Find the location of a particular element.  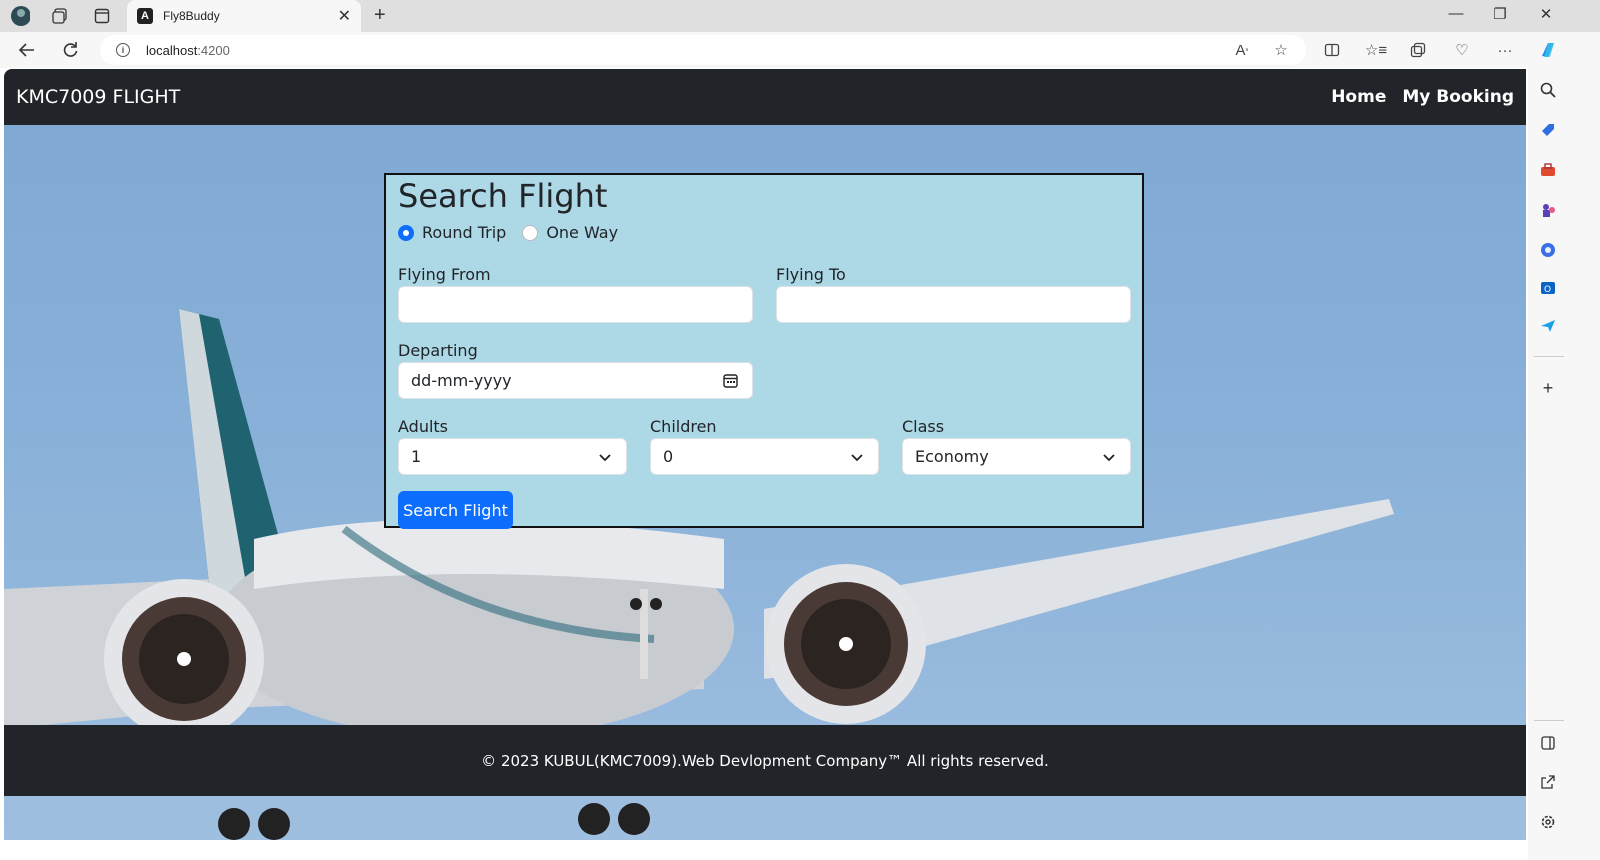

browser-tab: A Fly8Buddy ✕ is located at coordinates (244, 16).